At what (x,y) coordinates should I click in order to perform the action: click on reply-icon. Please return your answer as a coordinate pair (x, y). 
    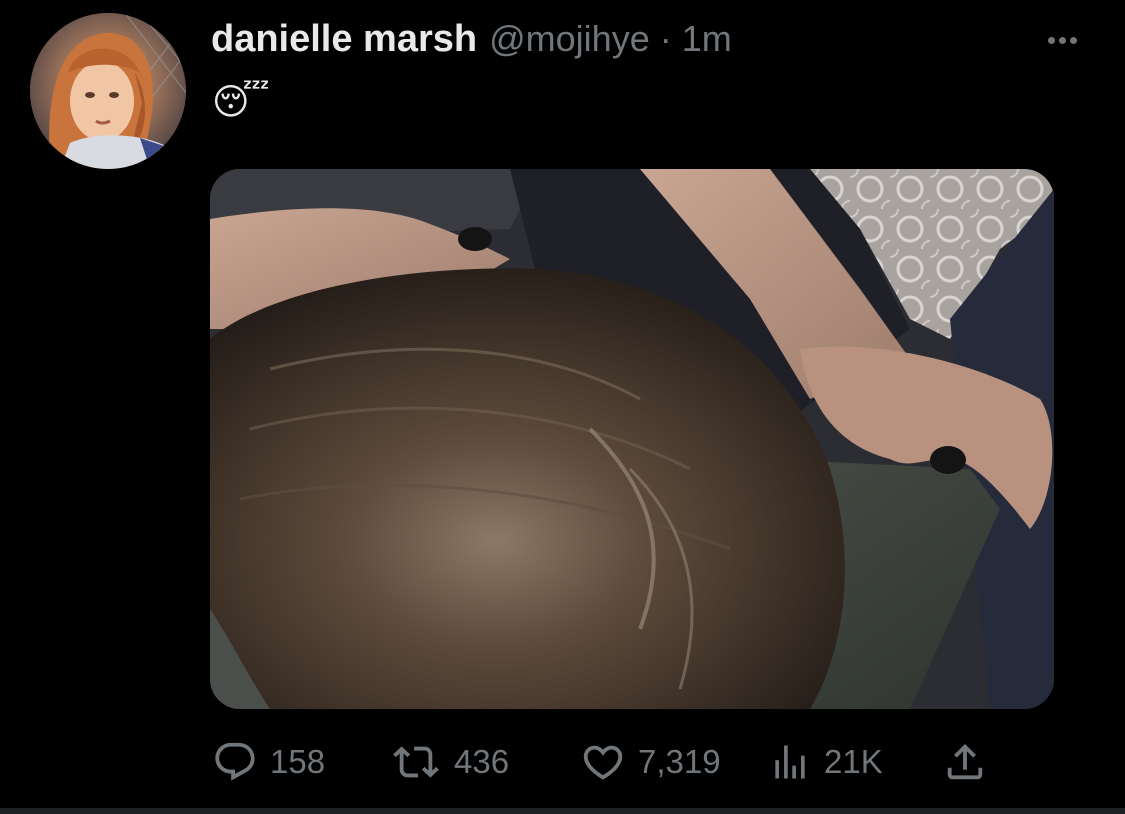
    Looking at the image, I should click on (235, 761).